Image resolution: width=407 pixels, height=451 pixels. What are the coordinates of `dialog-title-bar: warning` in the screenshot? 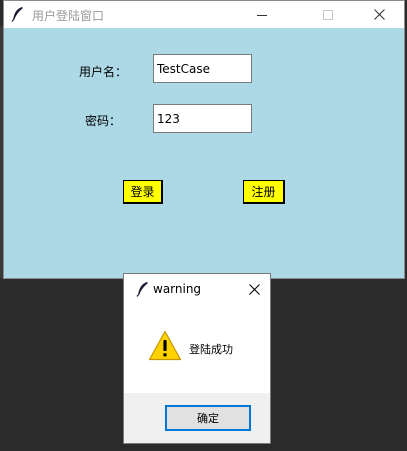 It's located at (197, 289).